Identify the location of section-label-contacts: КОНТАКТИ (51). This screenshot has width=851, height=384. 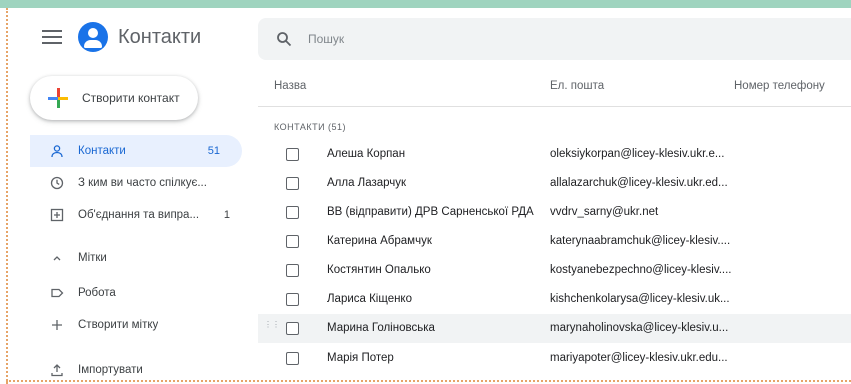
(310, 127).